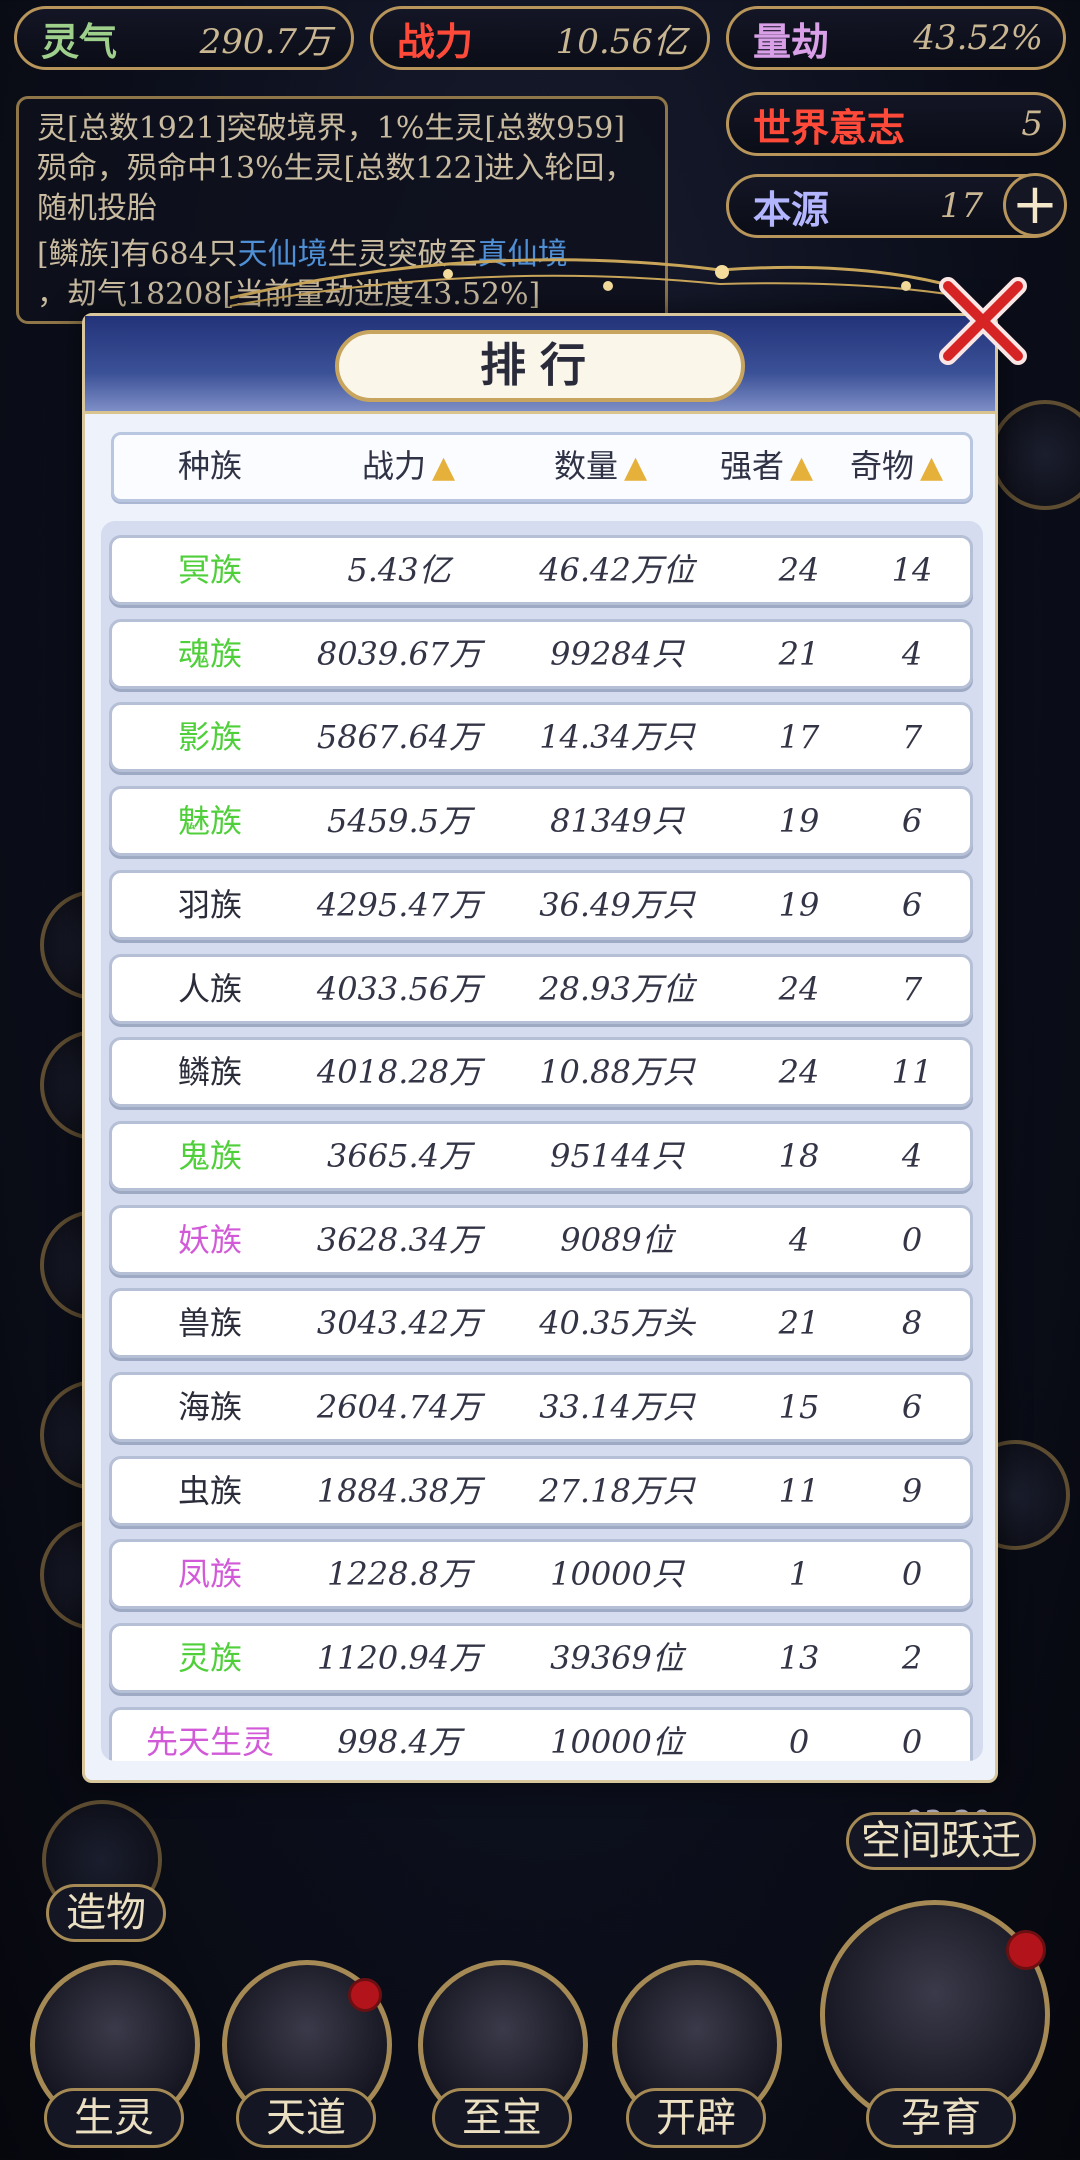 The height and width of the screenshot is (2160, 1080). What do you see at coordinates (209, 988) in the screenshot?
I see `race-name: 人族` at bounding box center [209, 988].